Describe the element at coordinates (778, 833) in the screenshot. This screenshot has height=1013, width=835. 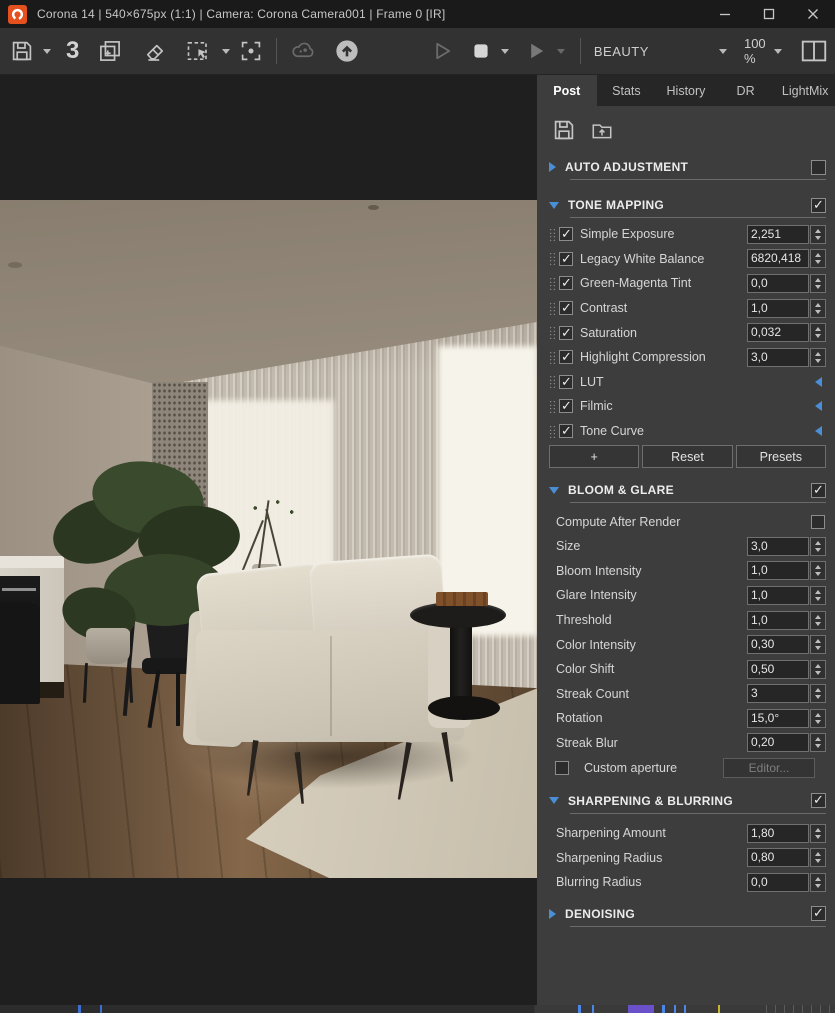
I see `param-value-input: 1,80` at that location.